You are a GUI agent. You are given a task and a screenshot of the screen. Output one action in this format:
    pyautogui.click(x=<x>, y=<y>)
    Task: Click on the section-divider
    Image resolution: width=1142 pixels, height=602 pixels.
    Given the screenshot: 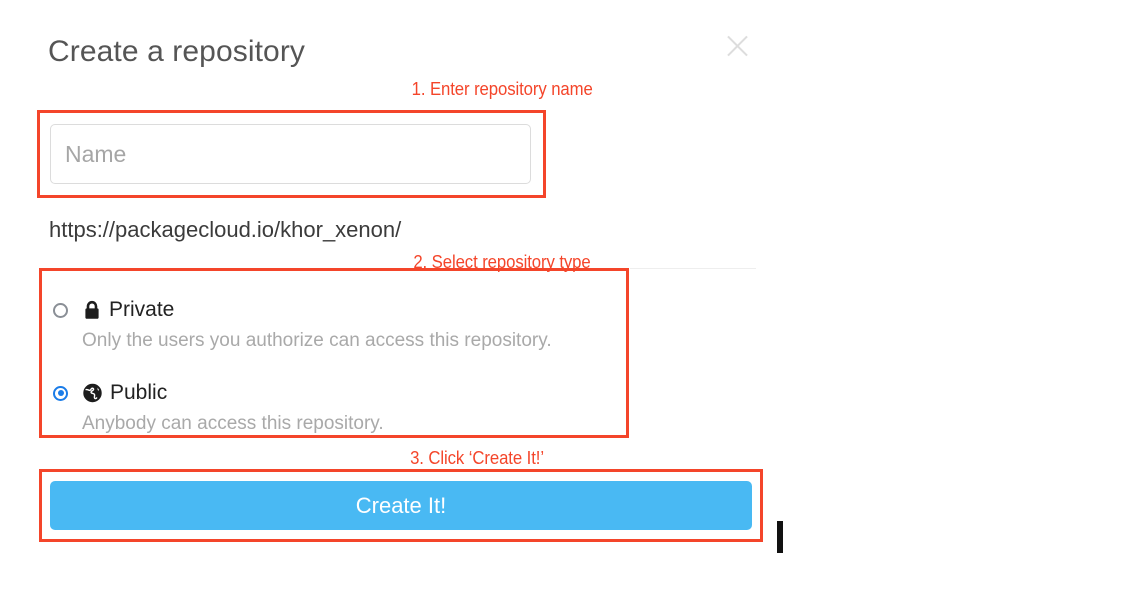 What is the action you would take?
    pyautogui.click(x=693, y=268)
    